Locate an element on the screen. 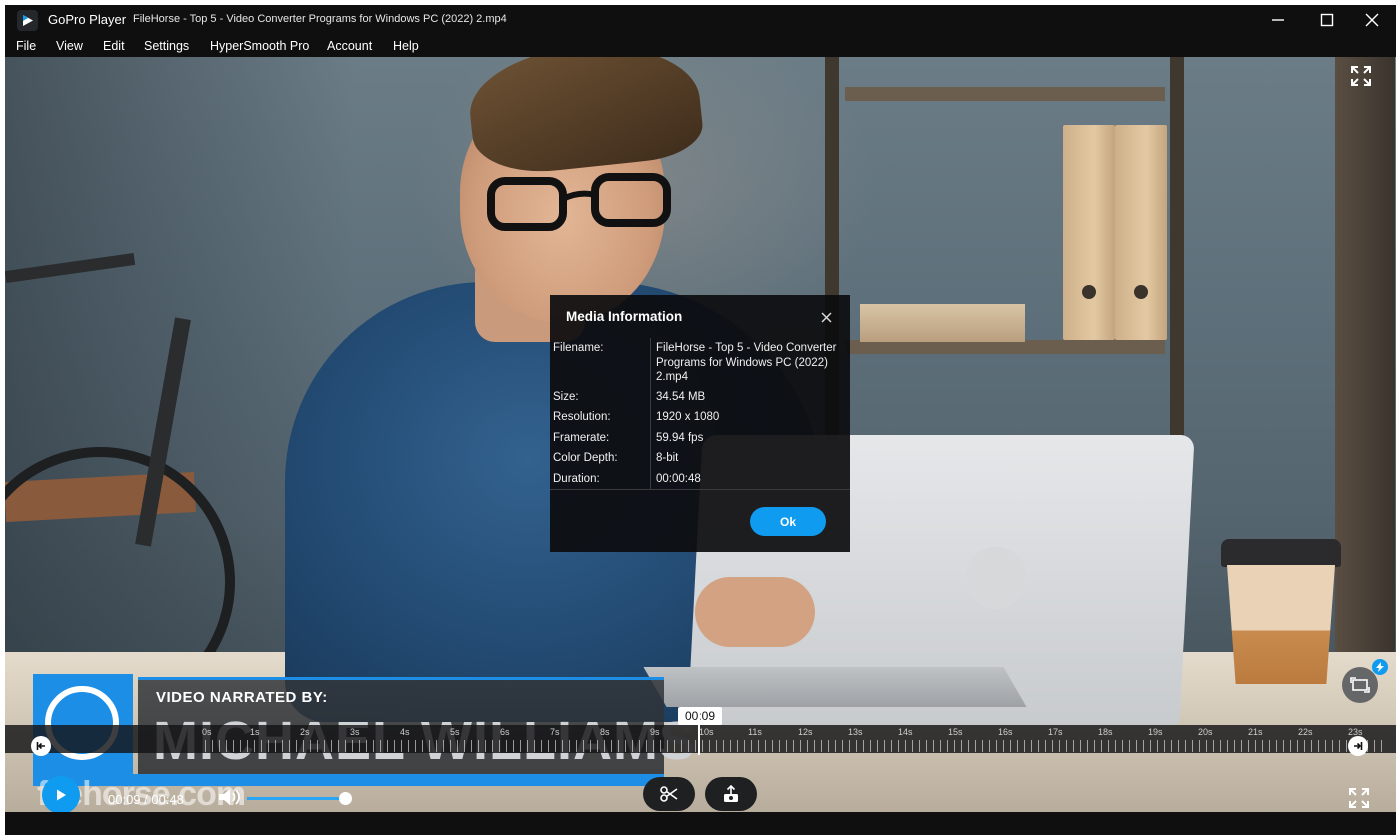 This screenshot has width=1400, height=840. timeline-tick-label: 19s is located at coordinates (1155, 732).